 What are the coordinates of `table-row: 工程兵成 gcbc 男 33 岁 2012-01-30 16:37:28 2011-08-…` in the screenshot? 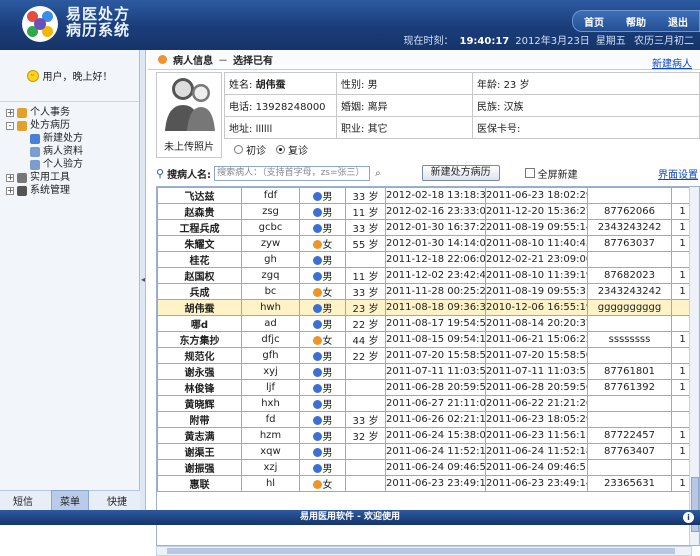 It's located at (425, 227).